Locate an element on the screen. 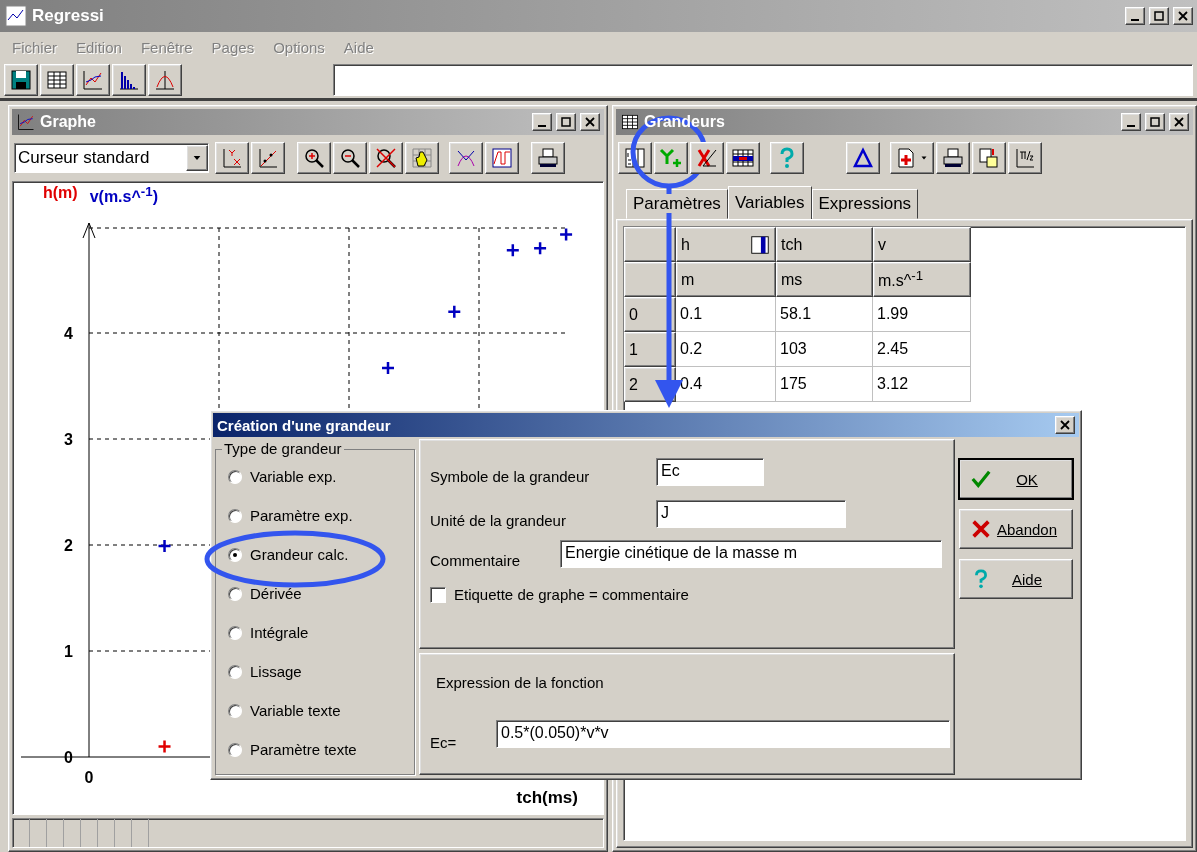 The image size is (1197, 852). delete-variable-button is located at coordinates (707, 158).